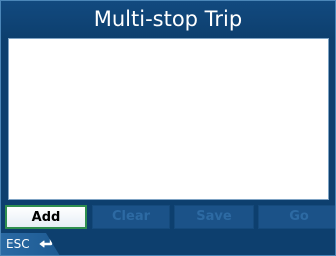 The image size is (336, 256). I want to click on go-button: Go, so click(297, 217).